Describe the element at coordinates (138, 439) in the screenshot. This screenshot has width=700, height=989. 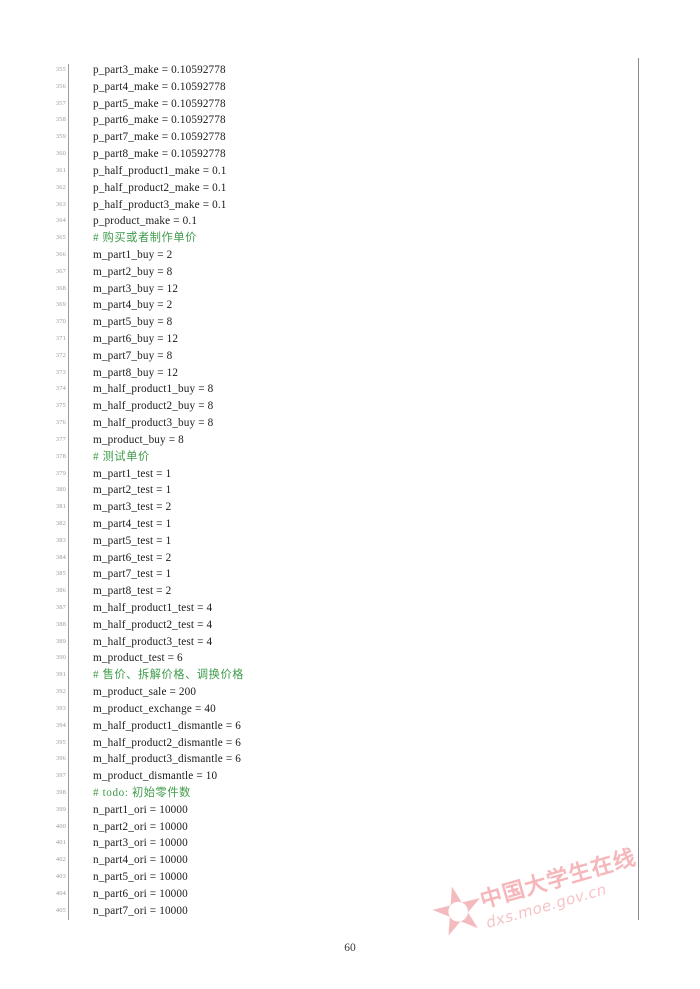
I see `code-statement: m_product_buy = 8` at that location.